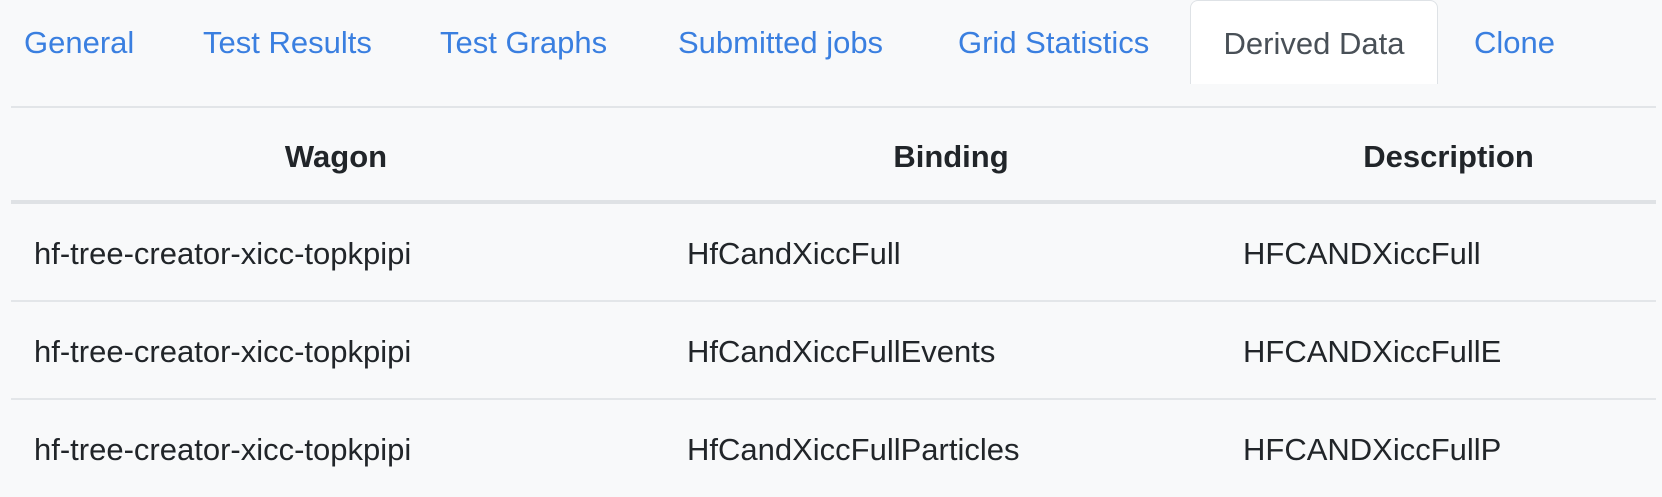 The height and width of the screenshot is (497, 1662). What do you see at coordinates (1448, 156) in the screenshot?
I see `column-header-description: Description` at bounding box center [1448, 156].